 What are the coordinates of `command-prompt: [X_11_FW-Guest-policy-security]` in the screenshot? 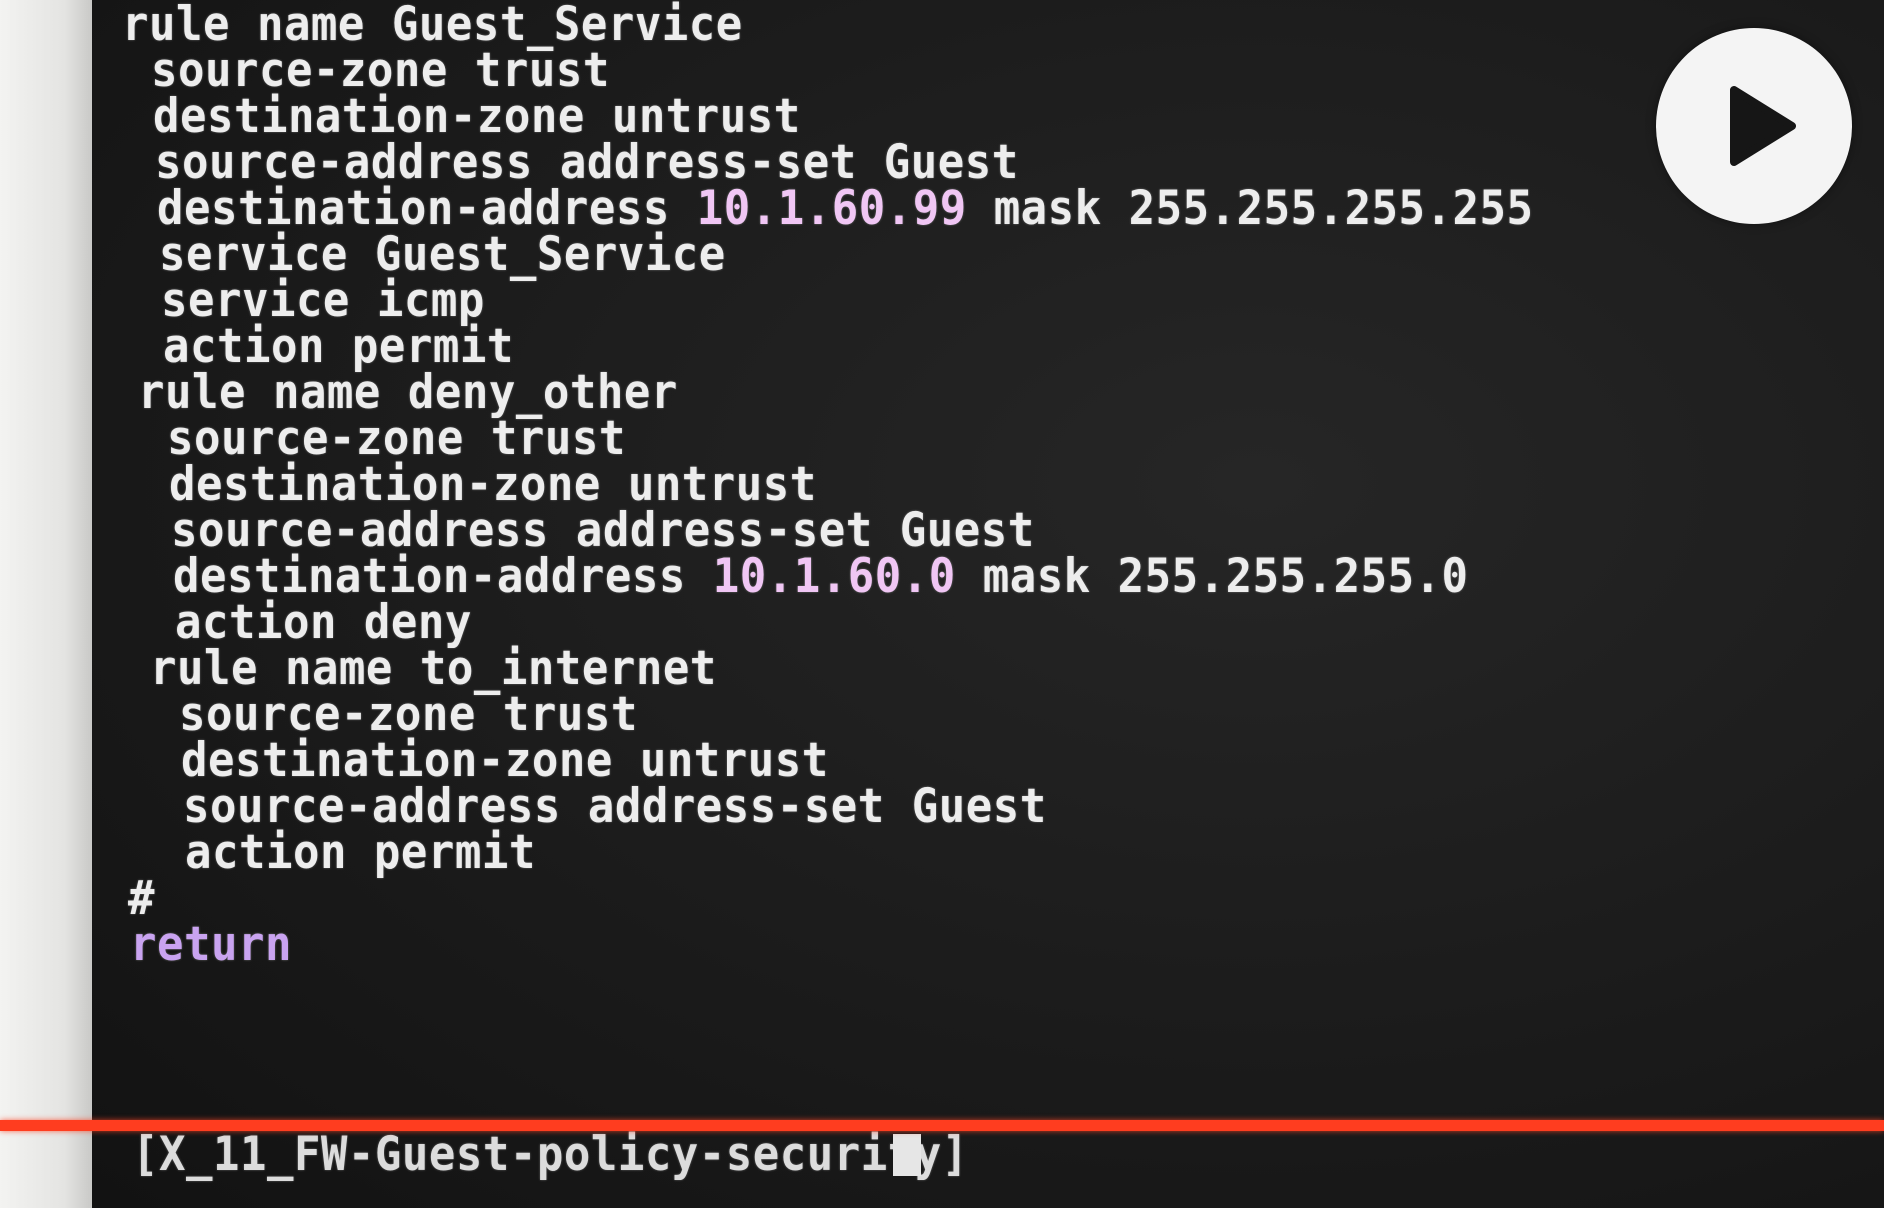 It's located at (550, 1154).